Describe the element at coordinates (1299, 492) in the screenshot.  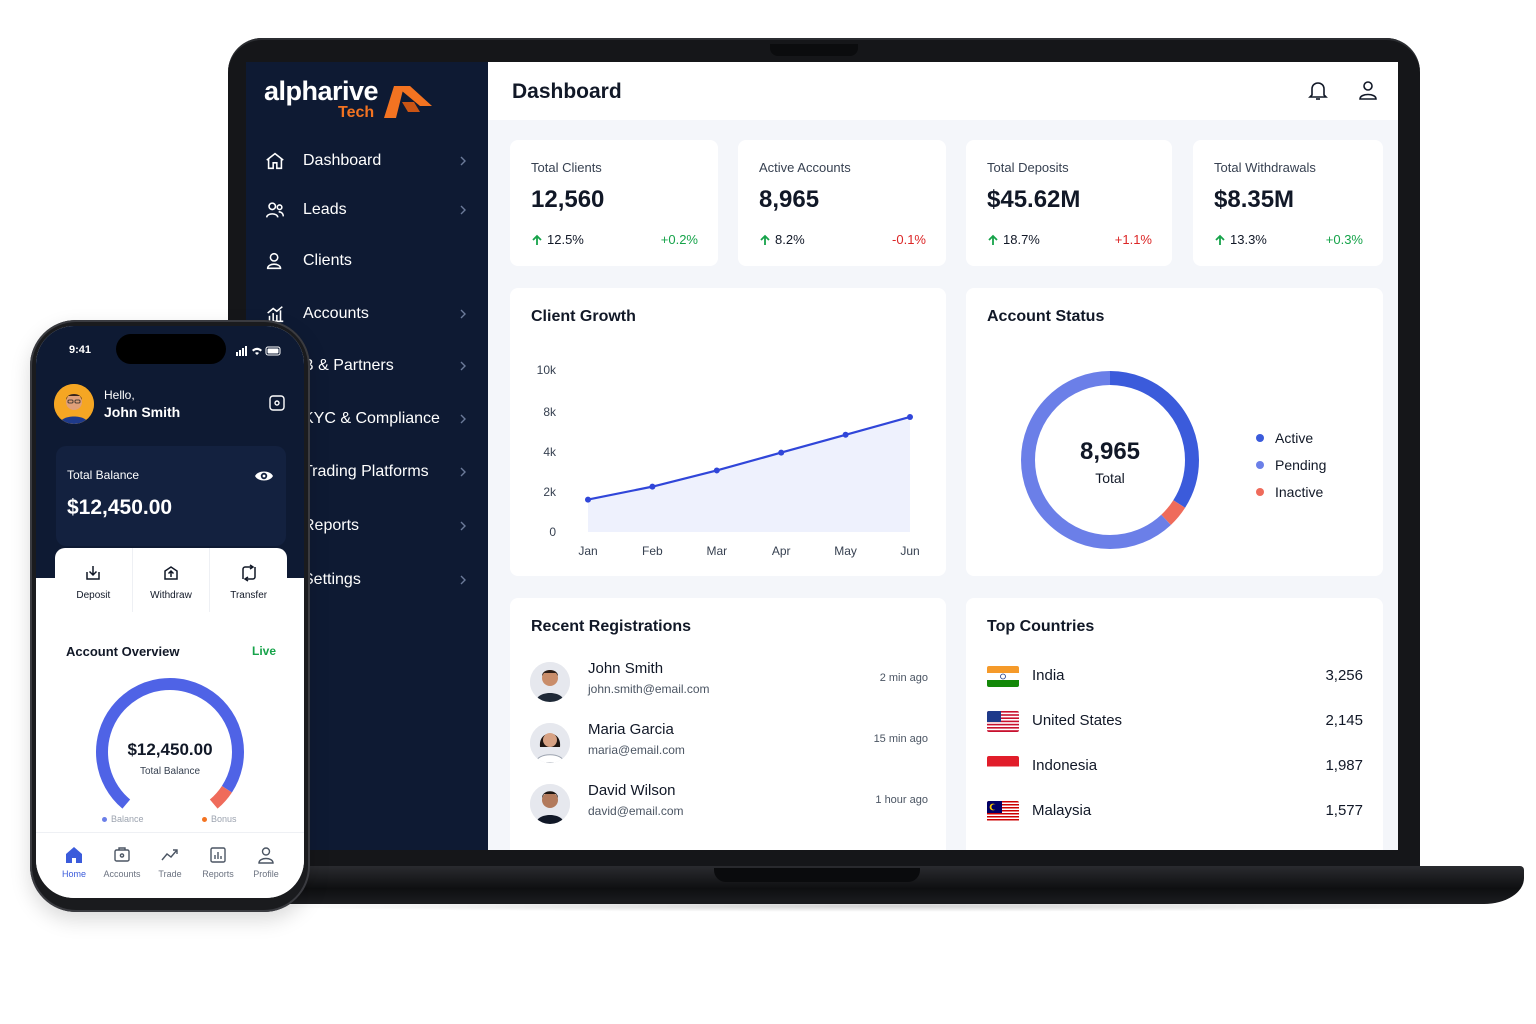
I see `legend-label: Inactive` at that location.